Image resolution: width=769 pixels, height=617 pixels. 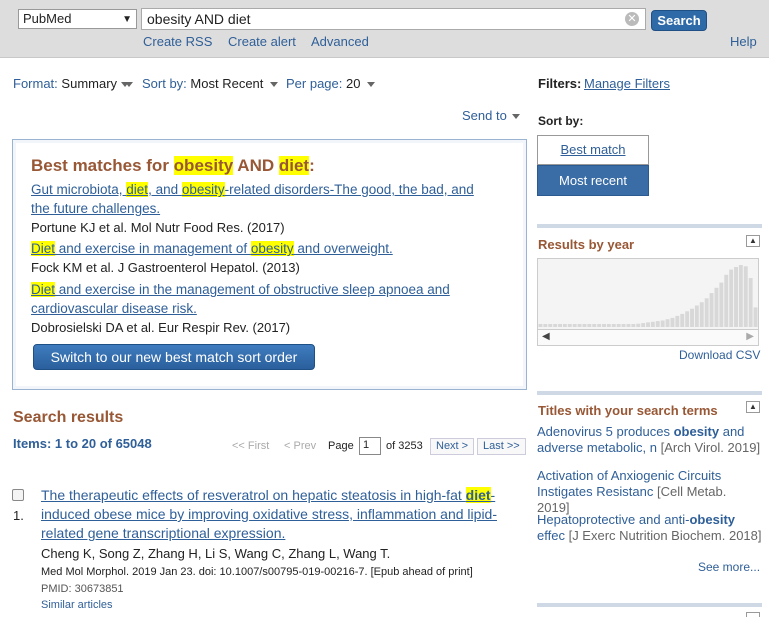 I want to click on manage-filters-link: Manage Filters, so click(x=627, y=83).